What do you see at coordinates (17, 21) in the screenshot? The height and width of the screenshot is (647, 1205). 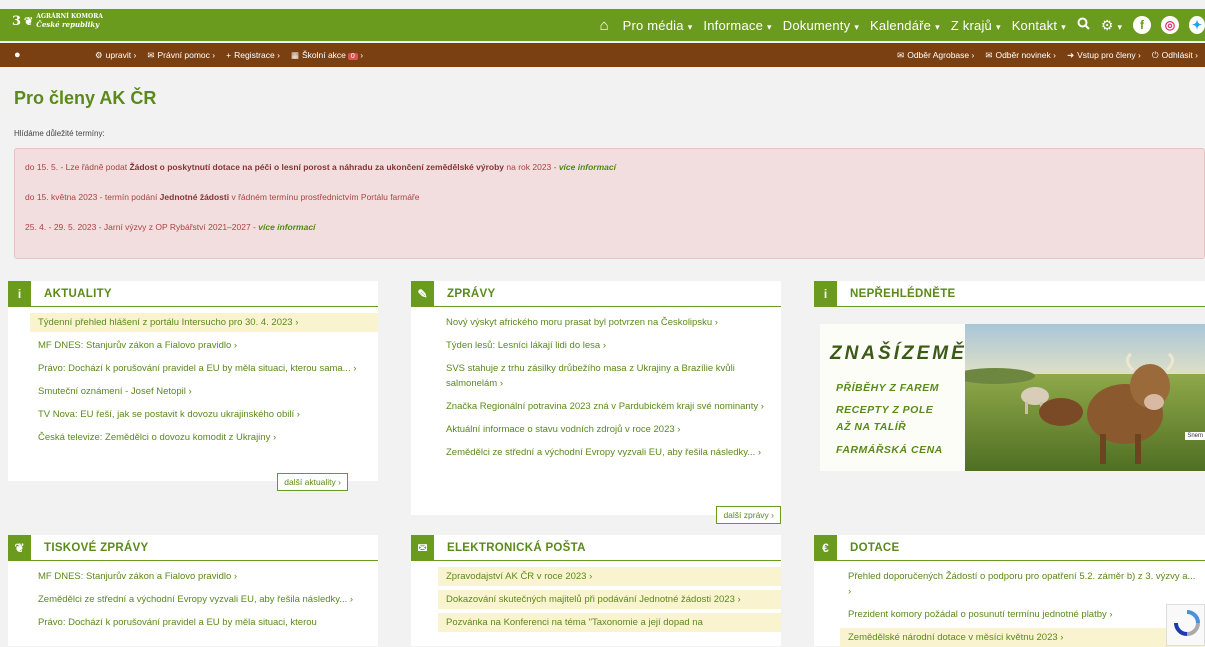 I see `logo-mark: 3` at bounding box center [17, 21].